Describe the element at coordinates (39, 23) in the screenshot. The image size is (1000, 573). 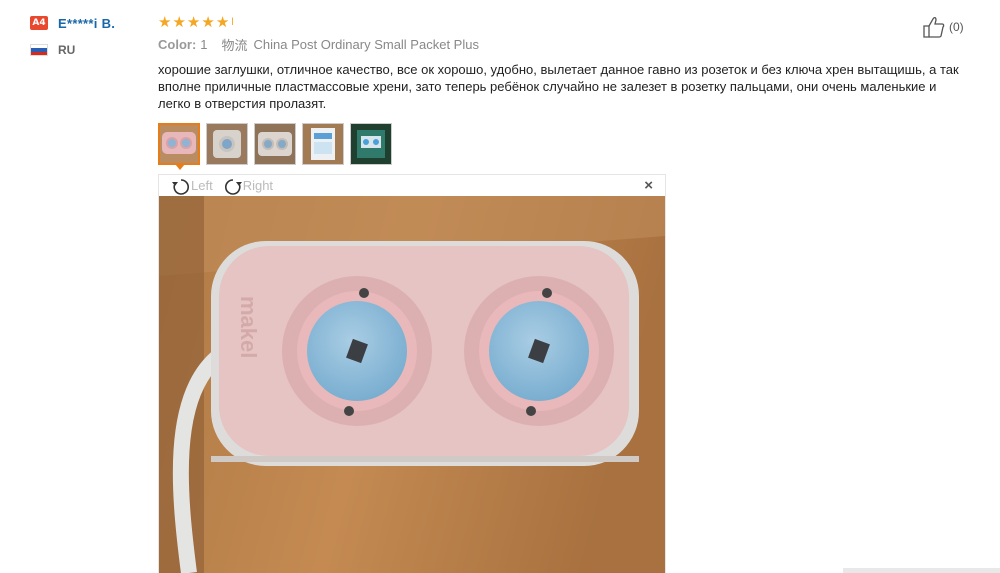
I see `level-badge: A4` at that location.